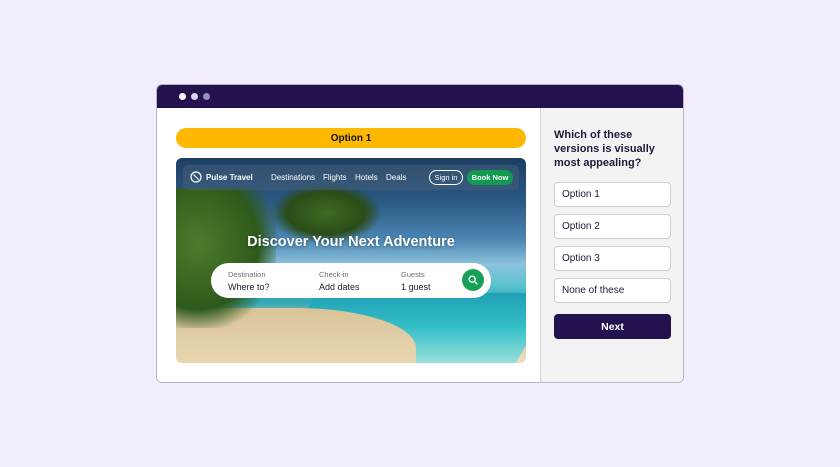 The image size is (840, 467). What do you see at coordinates (339, 281) in the screenshot?
I see `checkin-field: Check-in Add dates` at bounding box center [339, 281].